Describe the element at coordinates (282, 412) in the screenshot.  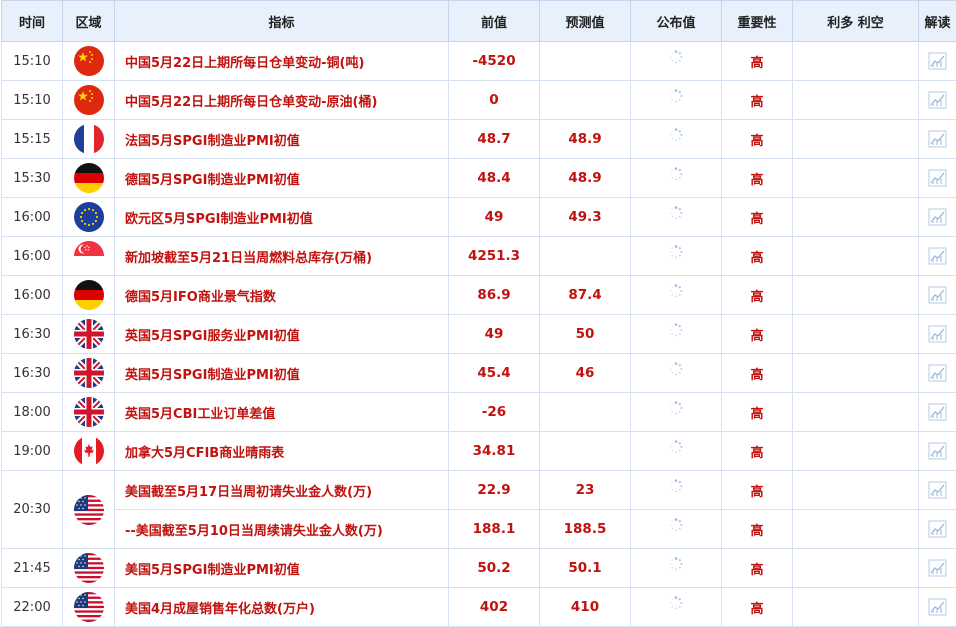
I see `indicator-name: 英国5月CBI工业订单差值` at that location.